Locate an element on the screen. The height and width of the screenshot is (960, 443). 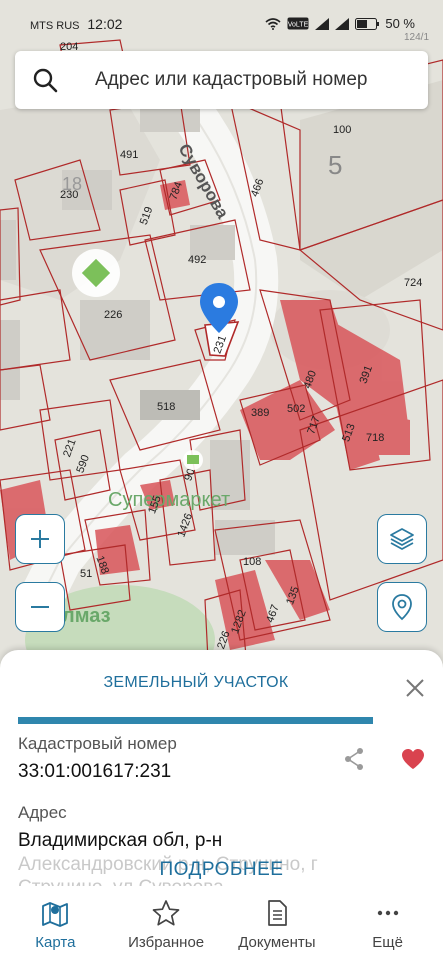
layers-icon is located at coordinates (402, 539).